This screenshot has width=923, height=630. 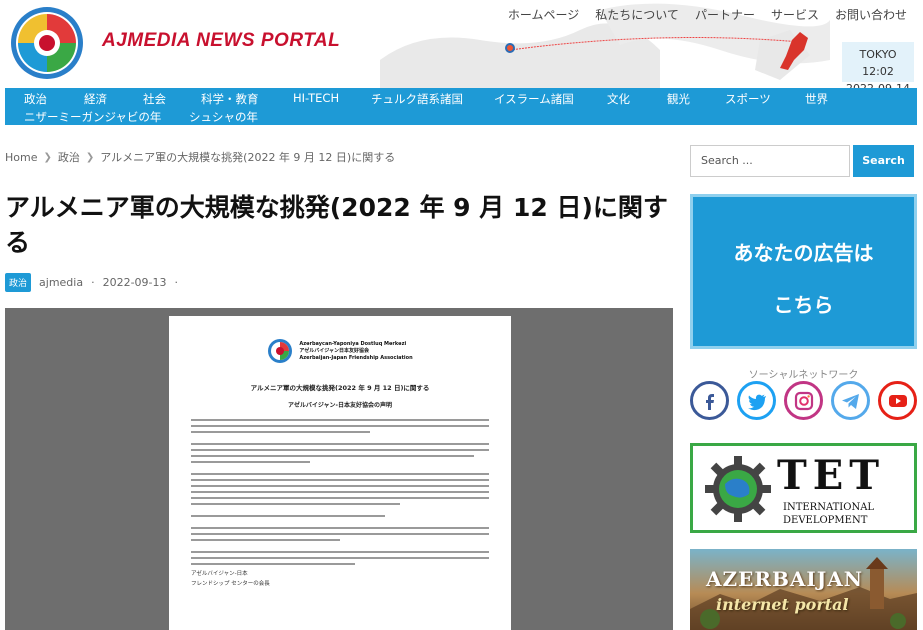 I want to click on instagram-icon, so click(x=803, y=400).